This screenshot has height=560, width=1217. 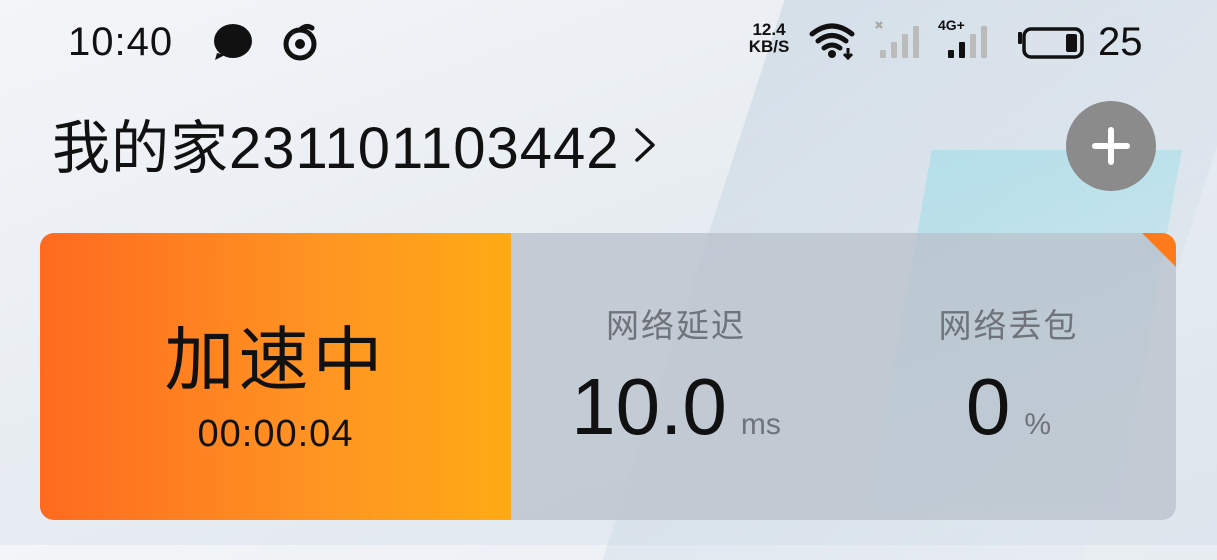 What do you see at coordinates (233, 42) in the screenshot?
I see `chat-bubble-icon` at bounding box center [233, 42].